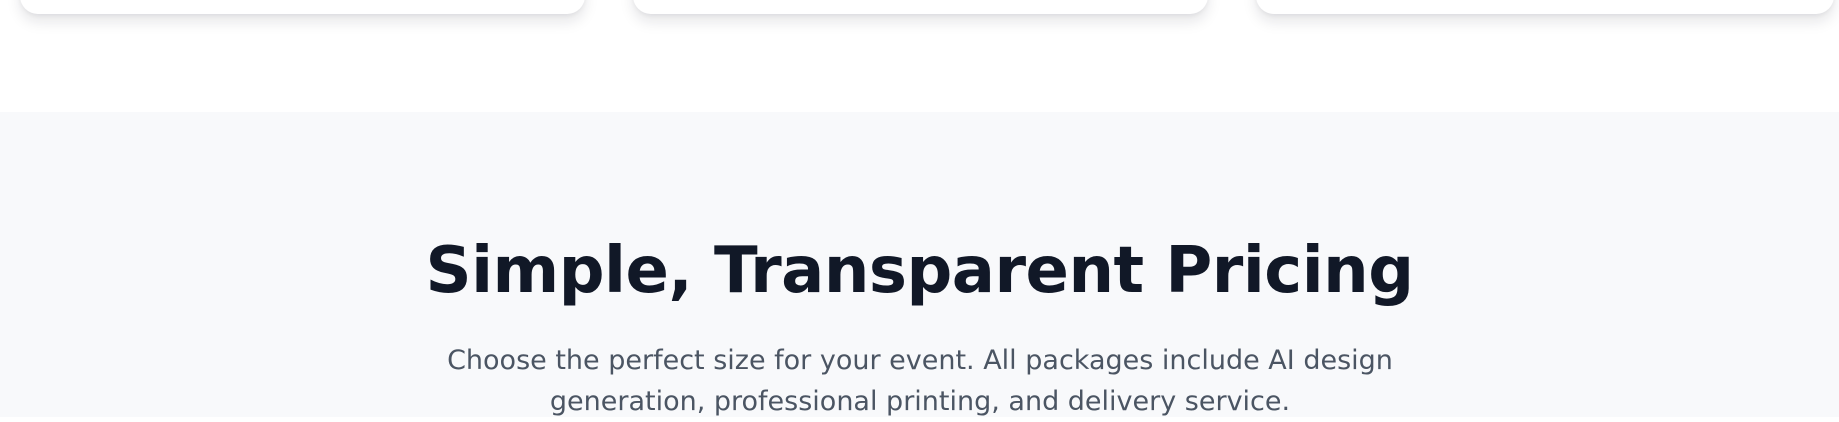 This screenshot has height=422, width=1839. What do you see at coordinates (919, 271) in the screenshot?
I see `pricing-title: Simple, Transparent Pricing` at bounding box center [919, 271].